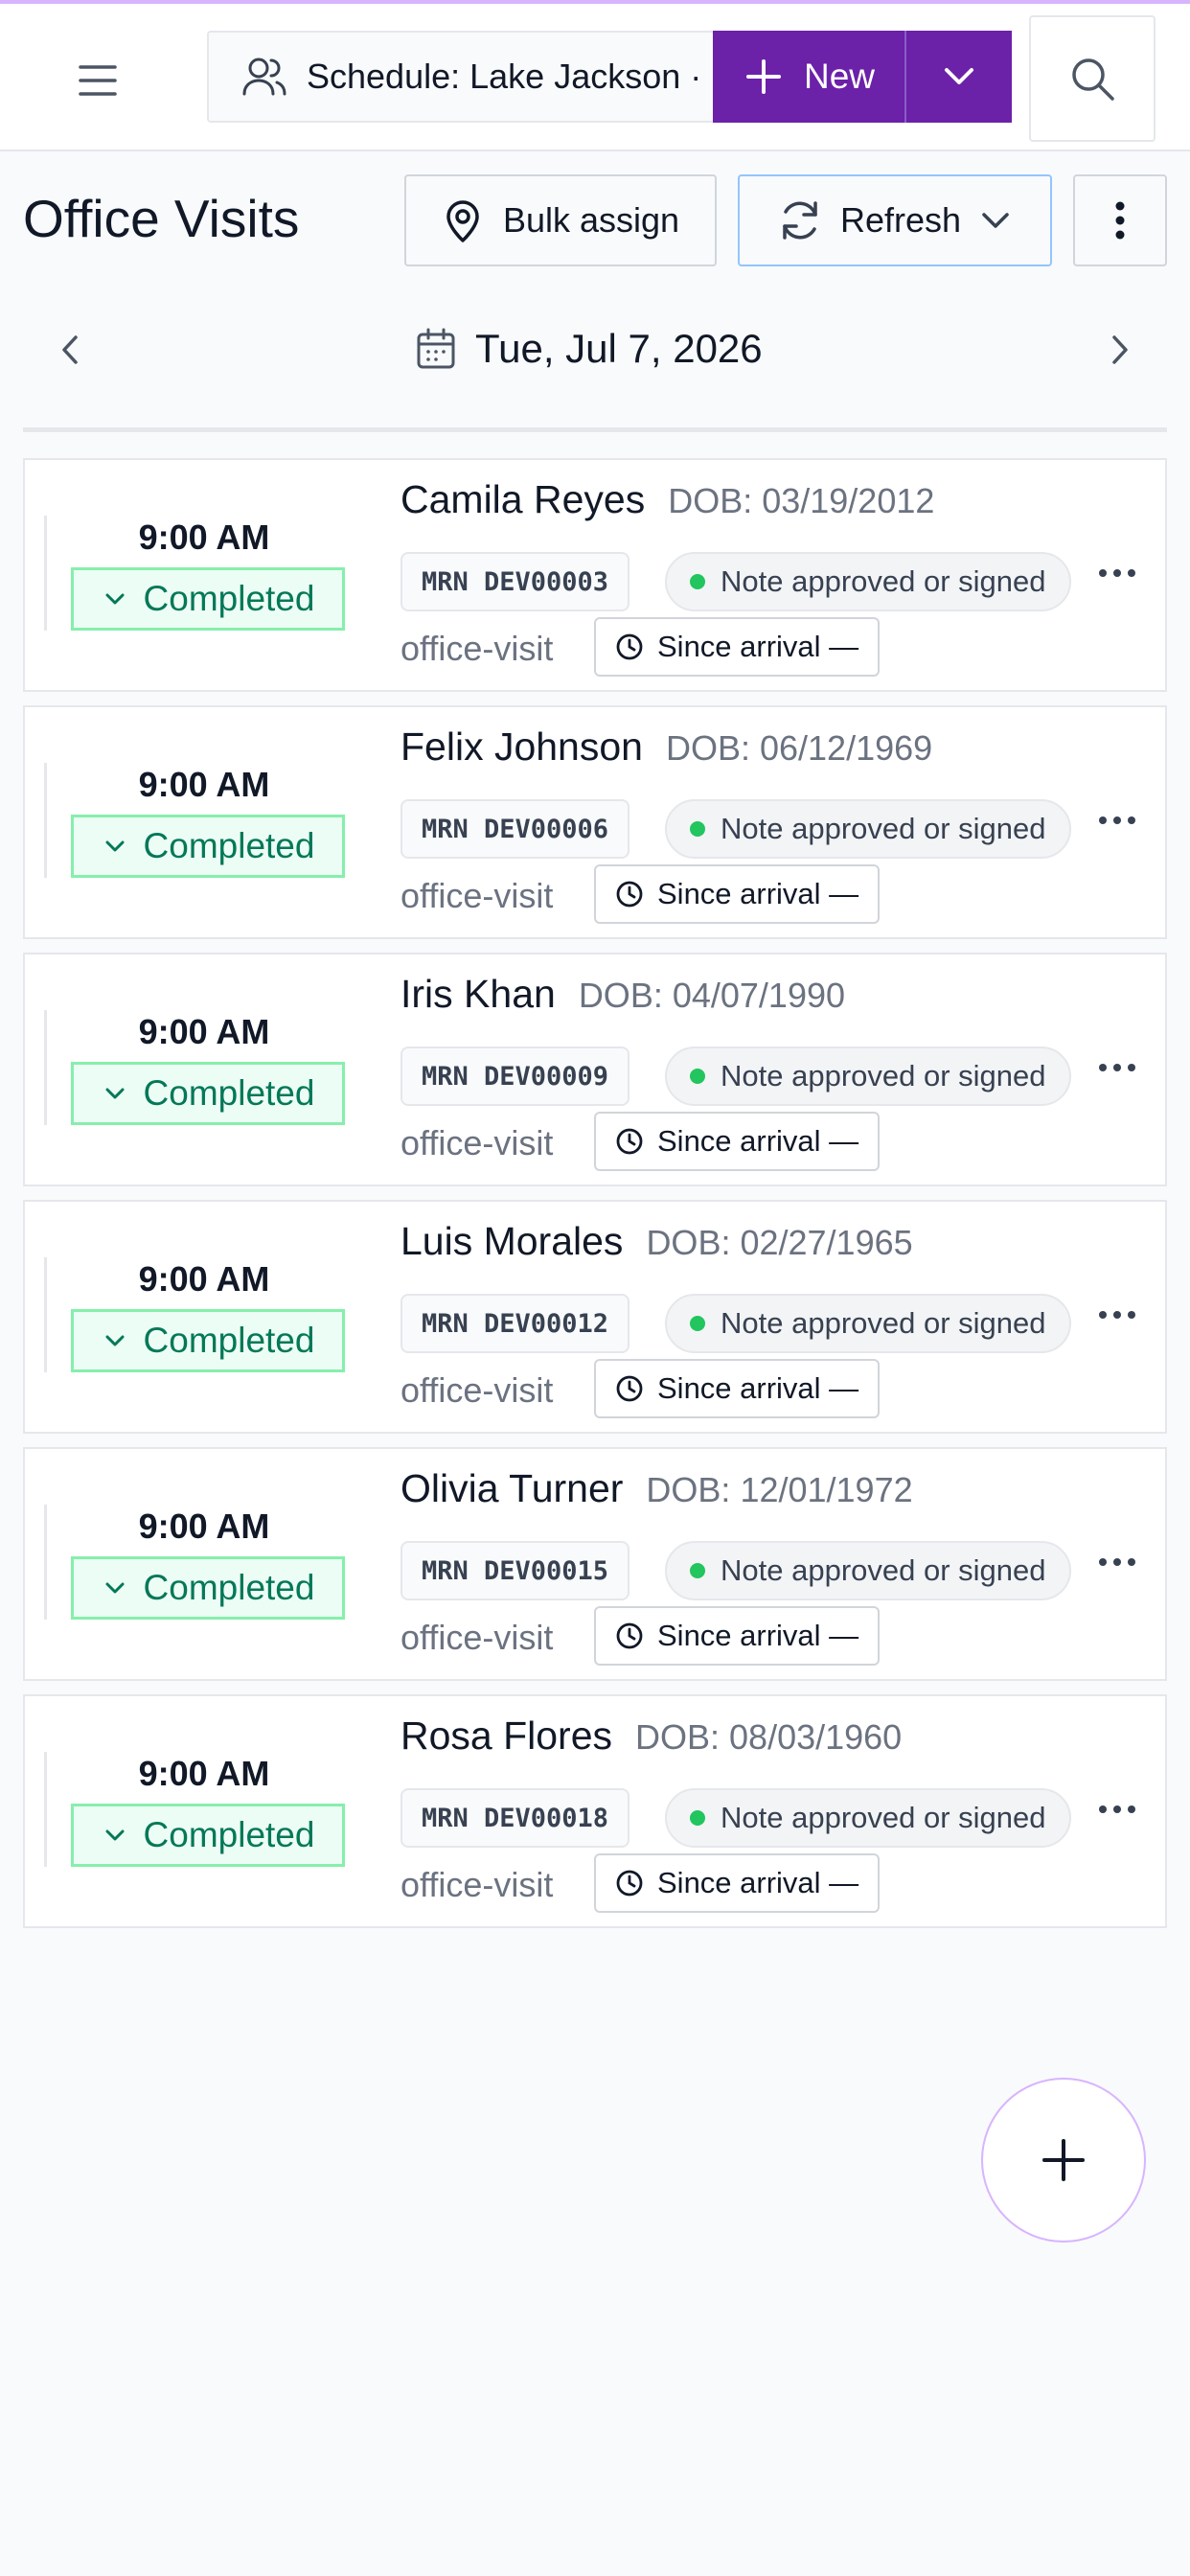 This screenshot has width=1190, height=2576. I want to click on next-day-button, so click(1120, 350).